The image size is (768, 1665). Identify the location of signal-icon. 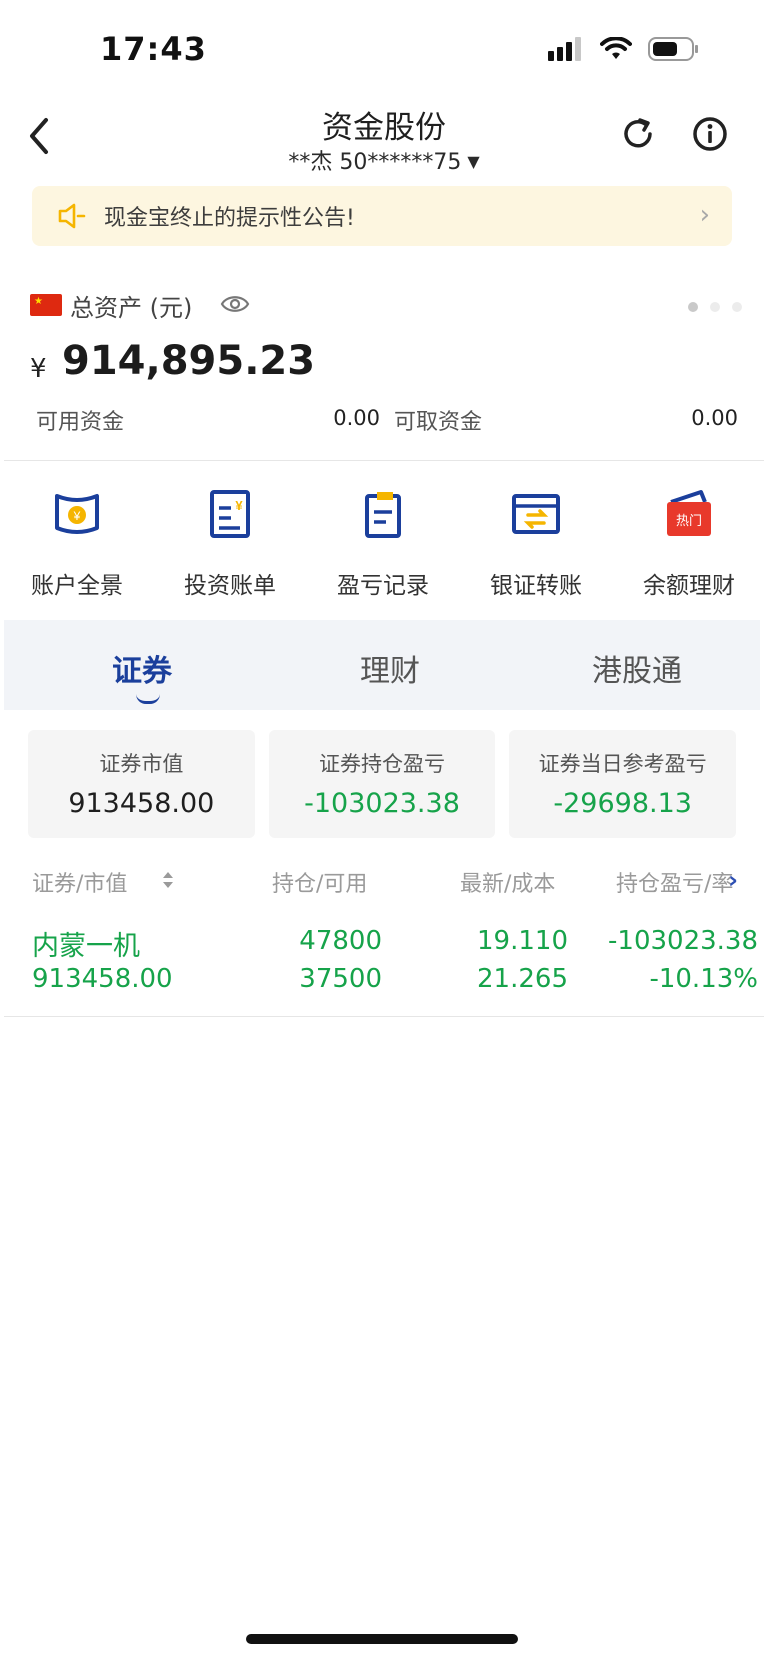
(564, 49).